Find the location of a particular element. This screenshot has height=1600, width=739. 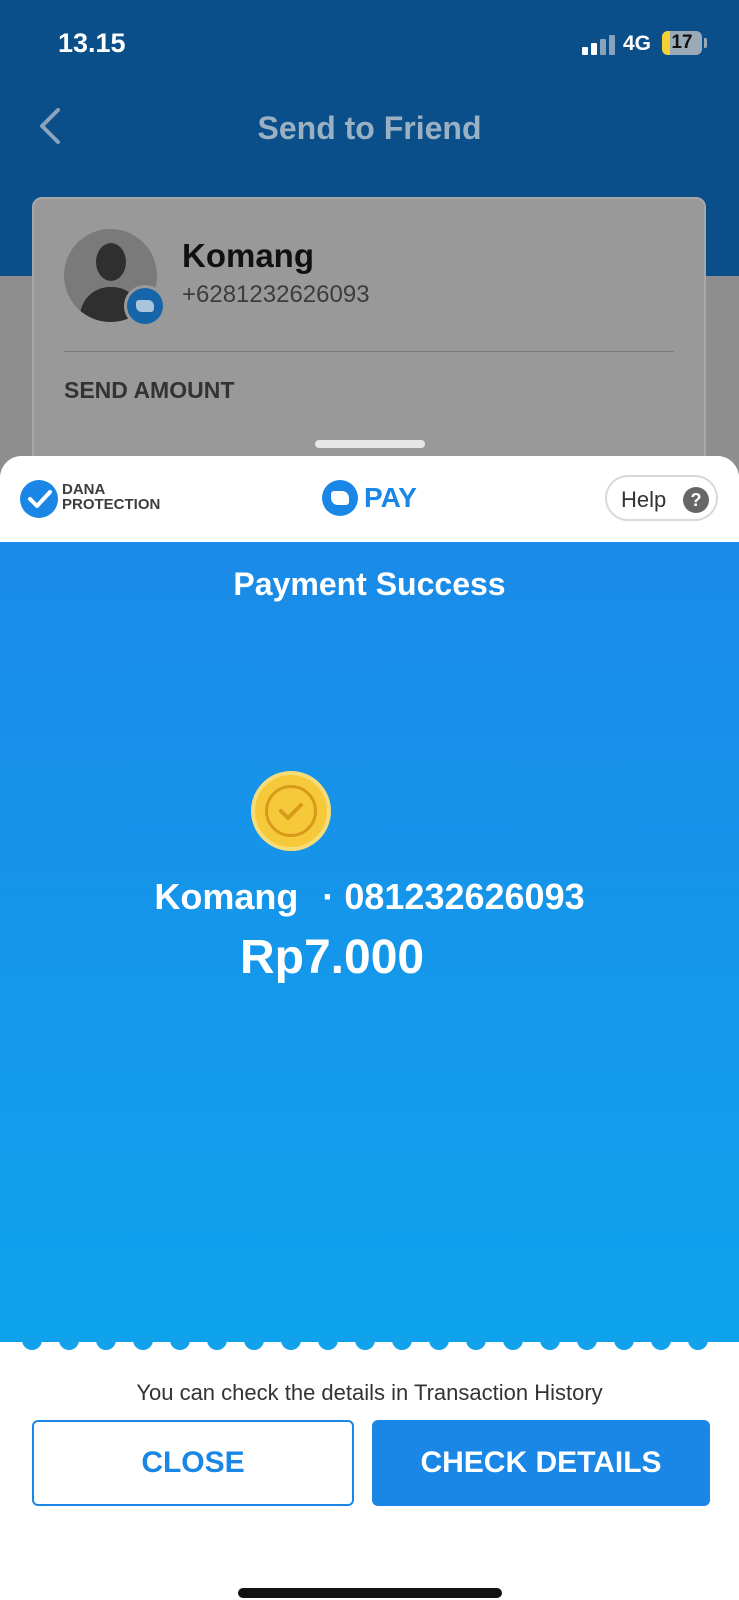

contact-phone: +6281232626093 is located at coordinates (276, 294).